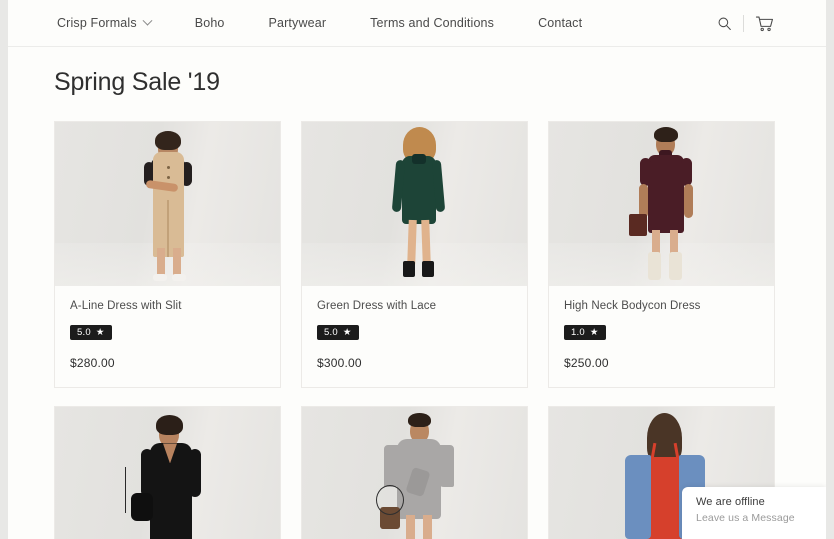 The image size is (834, 539). I want to click on nav-item-contact: Contact, so click(560, 23).